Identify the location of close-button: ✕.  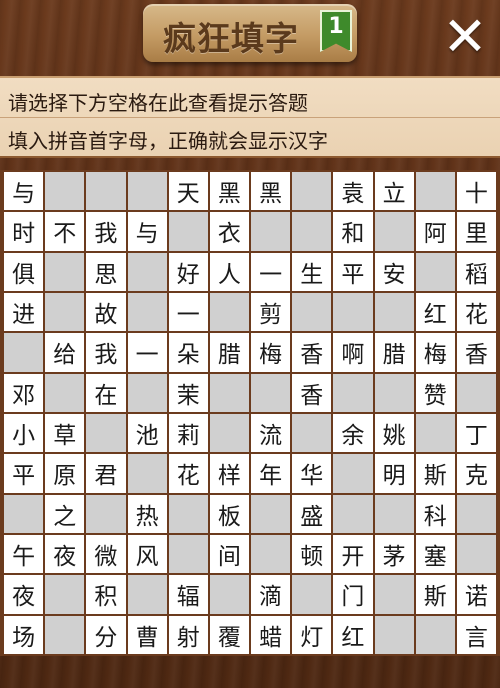
(465, 37).